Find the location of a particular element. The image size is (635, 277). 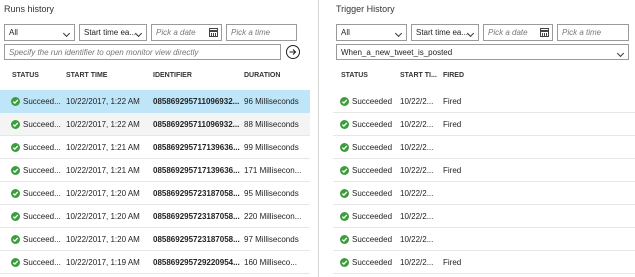

column-duration: DURATION is located at coordinates (262, 75).